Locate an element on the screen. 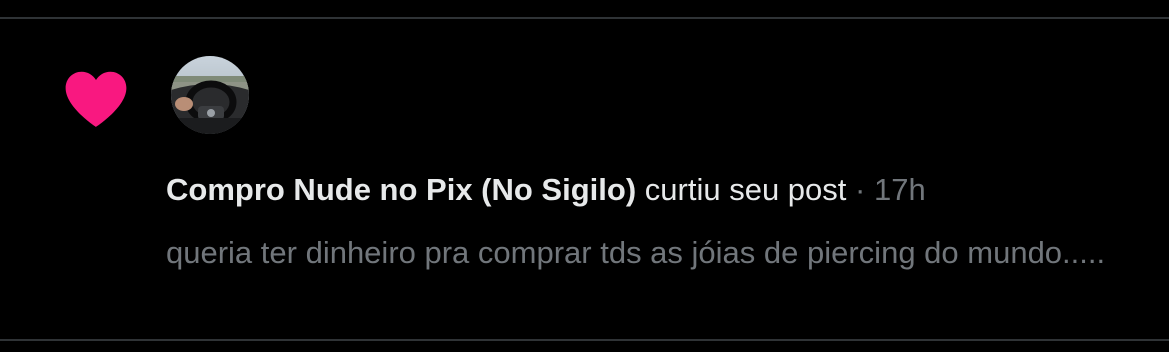  avatar-image is located at coordinates (210, 95).